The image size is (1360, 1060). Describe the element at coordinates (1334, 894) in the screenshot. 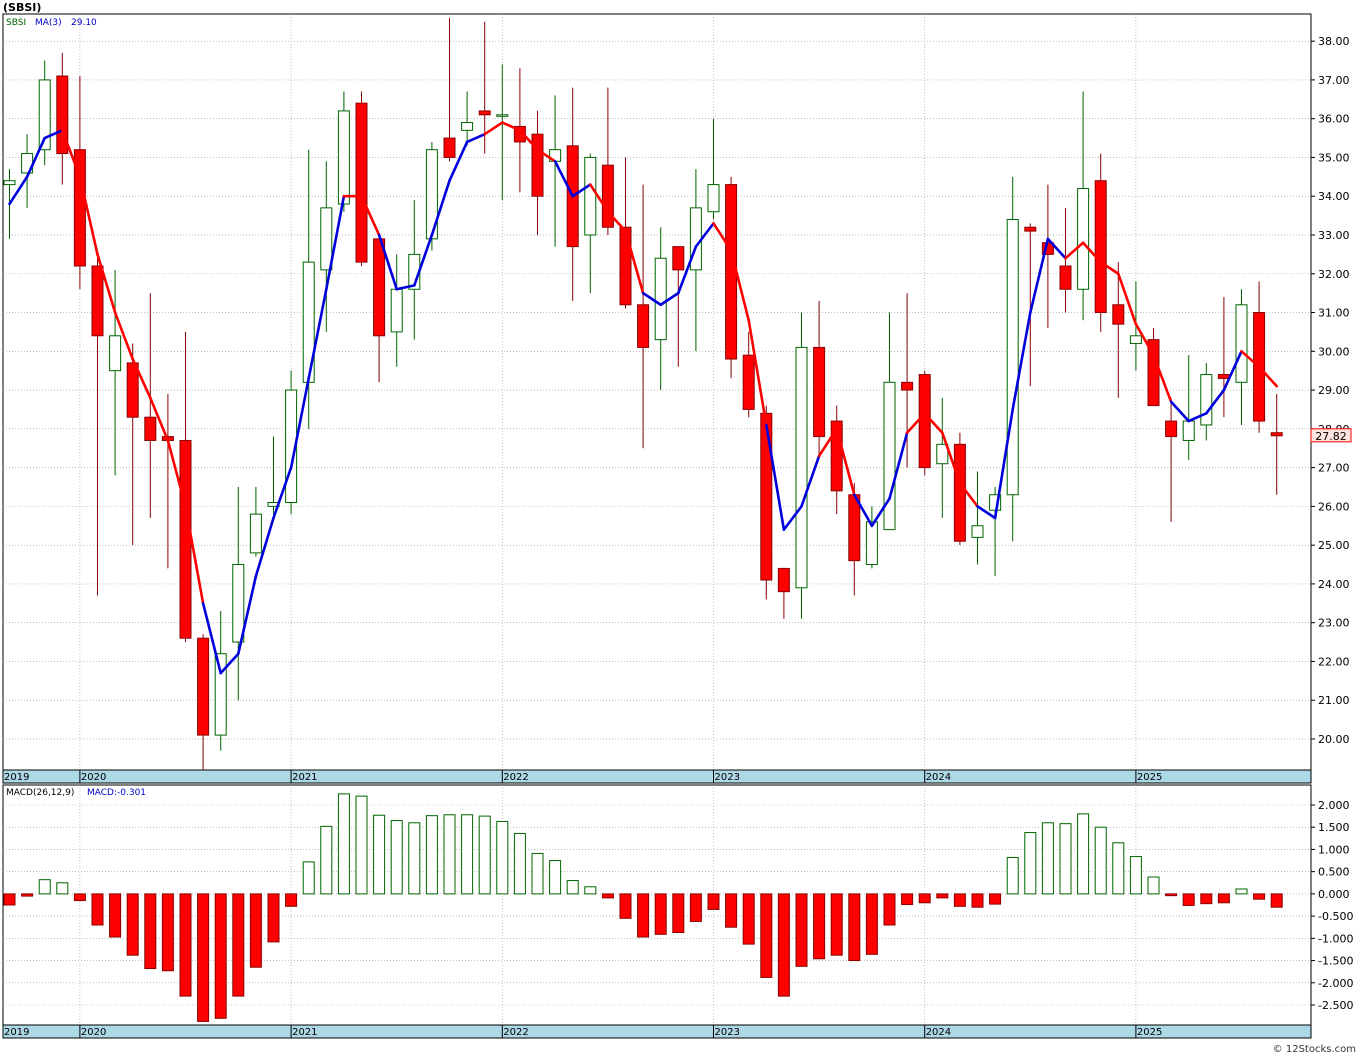

I see `macd-y-tick-label: 0.000` at that location.